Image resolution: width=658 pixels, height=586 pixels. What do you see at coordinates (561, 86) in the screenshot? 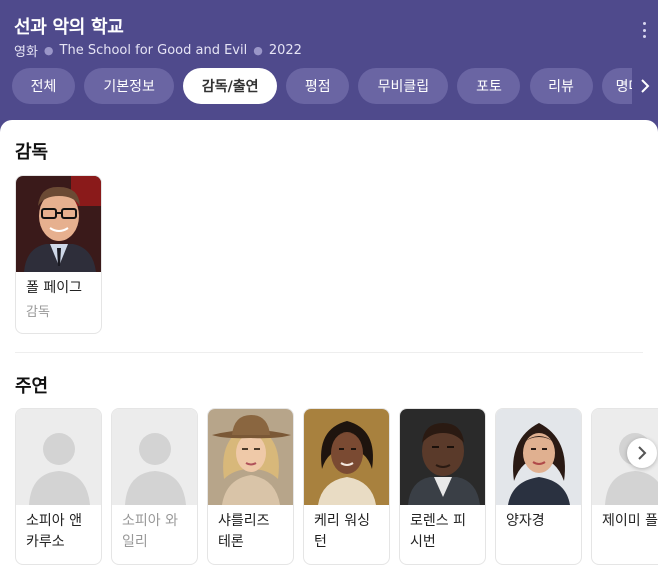
I see `tab-review: 리뷰` at bounding box center [561, 86].